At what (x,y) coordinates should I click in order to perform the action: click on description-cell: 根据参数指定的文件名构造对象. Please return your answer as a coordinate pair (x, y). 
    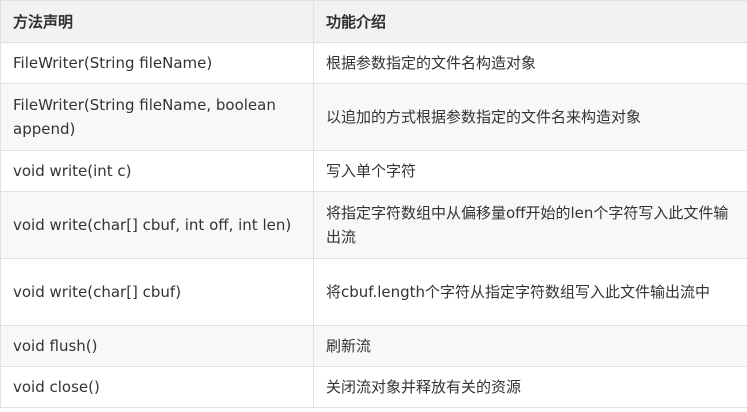
    Looking at the image, I should click on (530, 63).